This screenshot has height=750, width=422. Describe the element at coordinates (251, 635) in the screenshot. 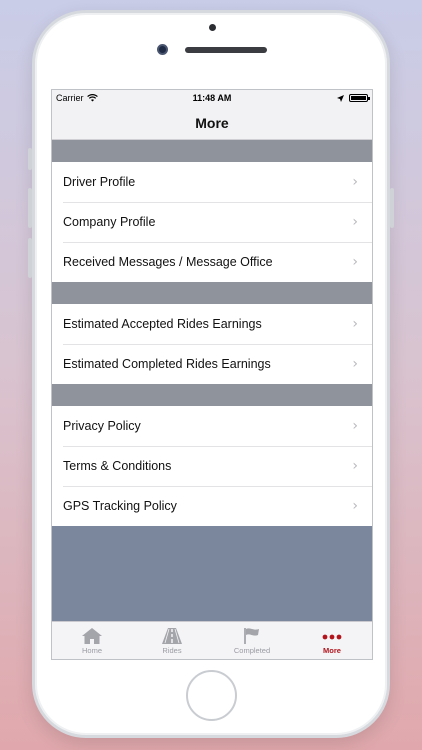

I see `flag-icon` at that location.